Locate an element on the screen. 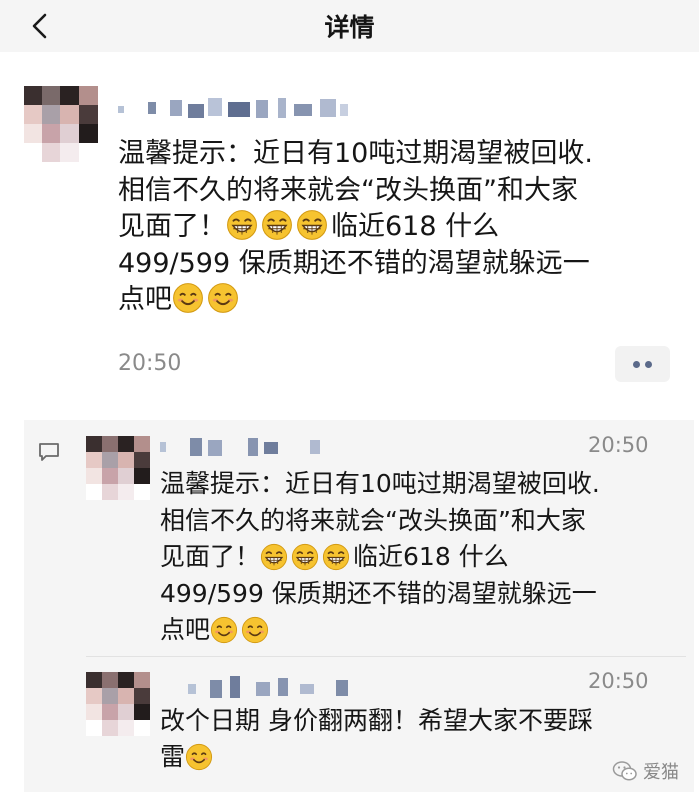  page-title: 详情 is located at coordinates (349, 27).